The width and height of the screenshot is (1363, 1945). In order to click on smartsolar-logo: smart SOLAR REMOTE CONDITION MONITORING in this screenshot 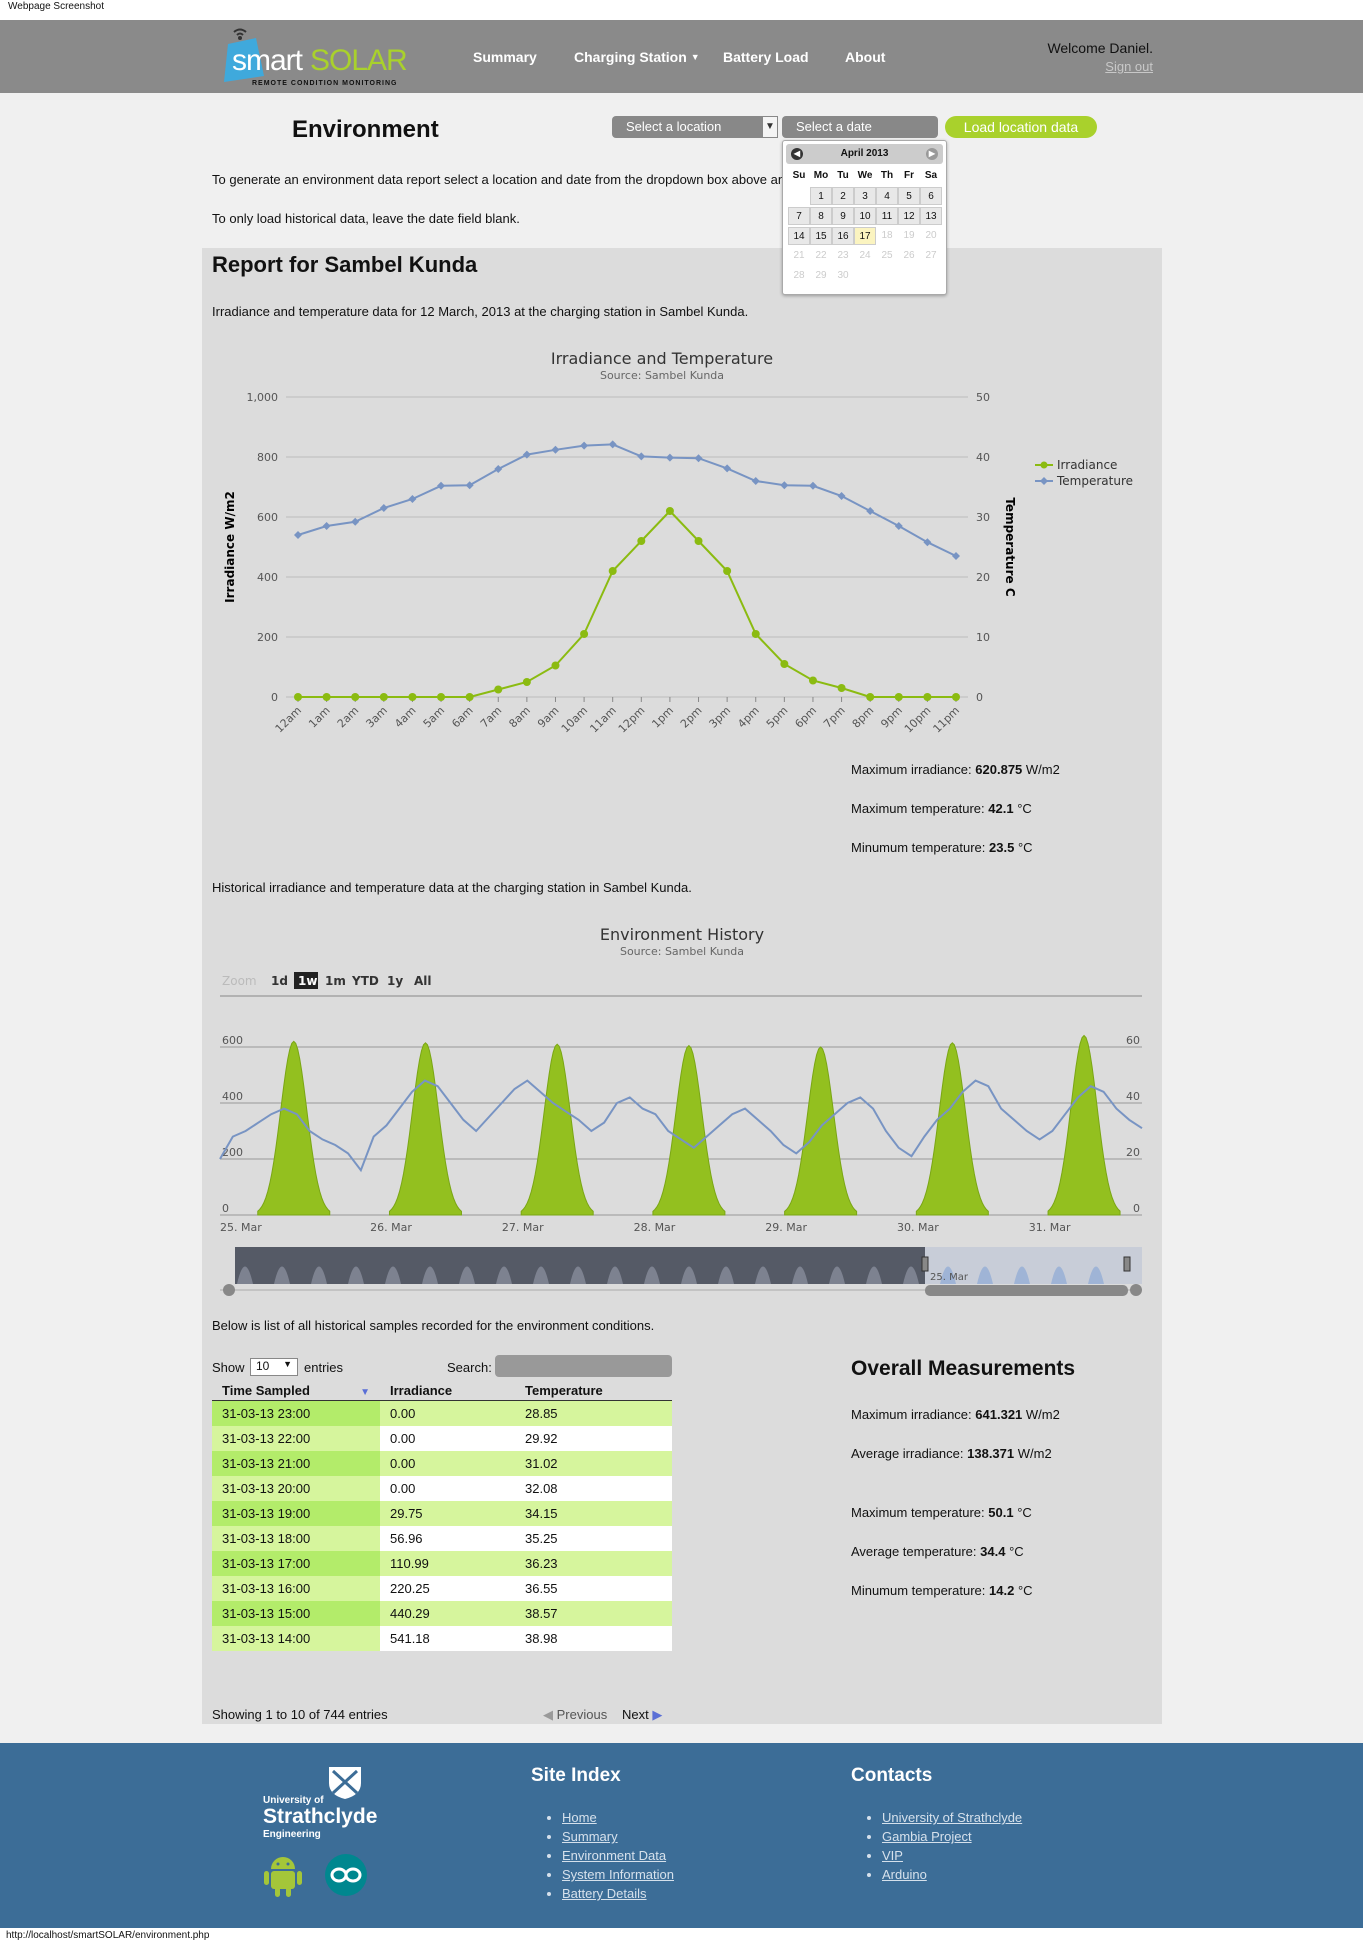, I will do `click(327, 57)`.